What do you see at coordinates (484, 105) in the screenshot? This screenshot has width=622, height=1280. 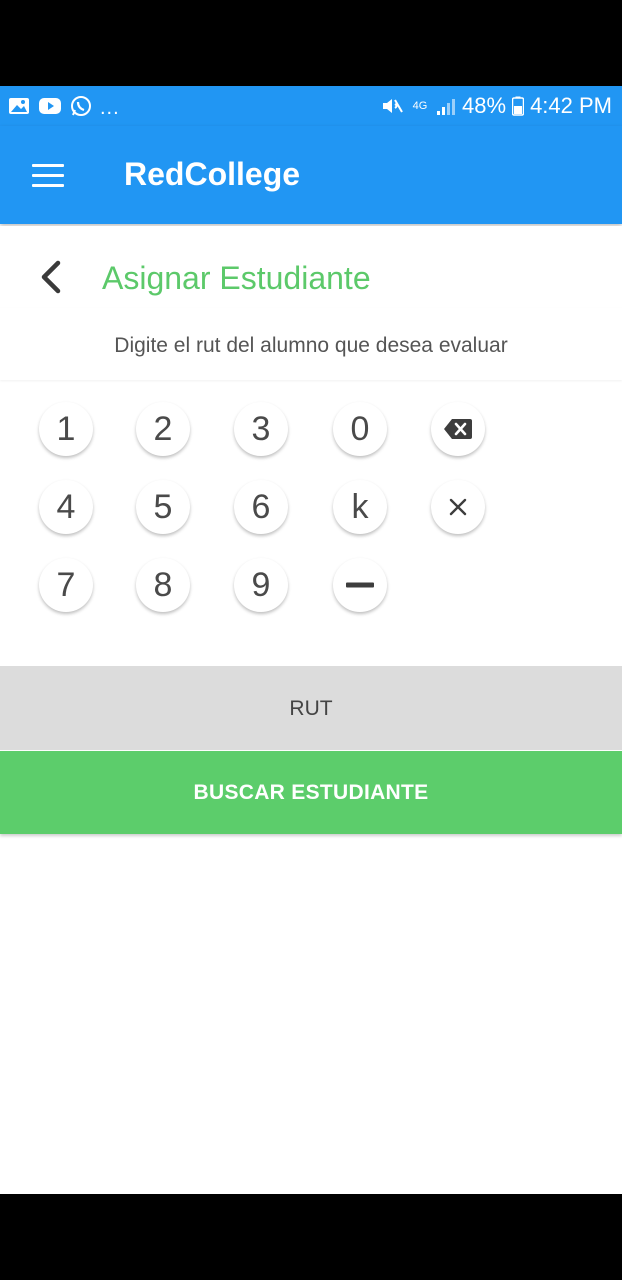 I see `battery-percent: 48%` at bounding box center [484, 105].